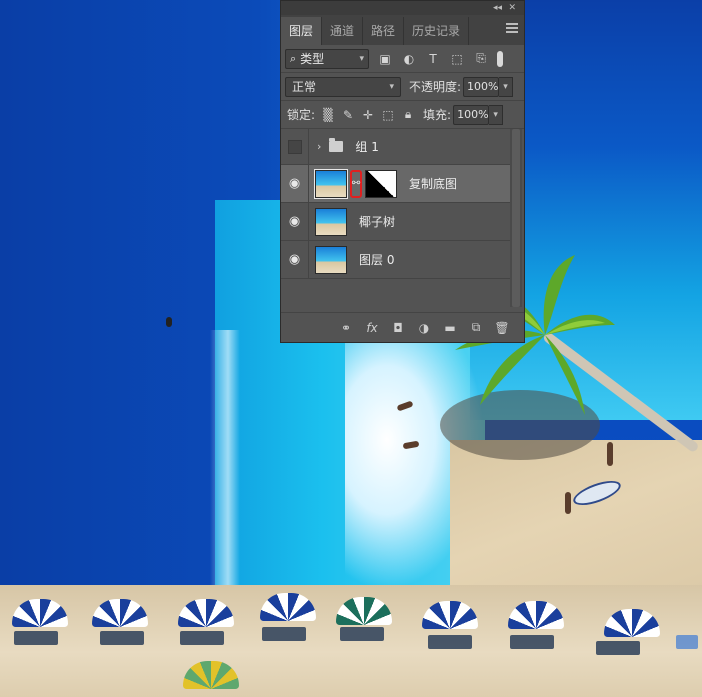  Describe the element at coordinates (402, 87) in the screenshot. I see `blend-row: 正常 ▾ 不透明度: 100% ▾` at that location.